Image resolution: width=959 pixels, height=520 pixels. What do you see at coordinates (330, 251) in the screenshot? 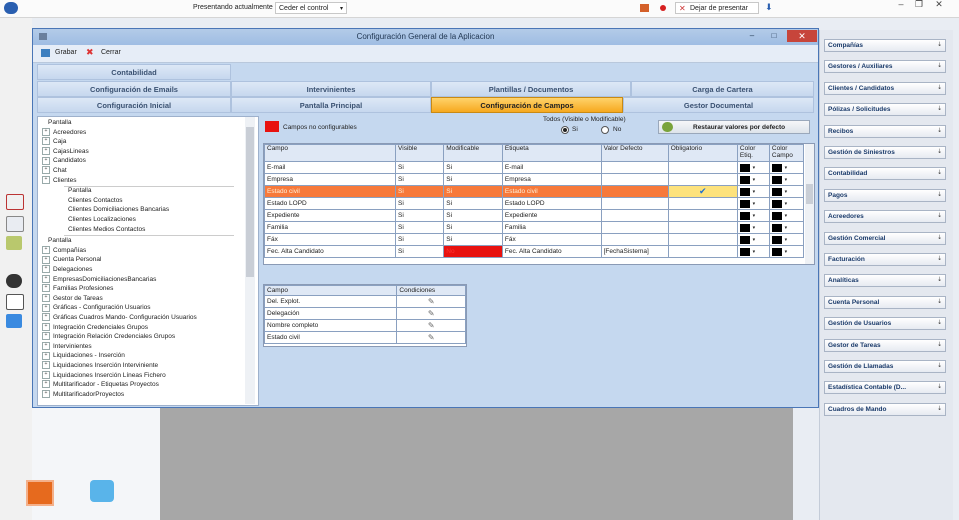
I see `cell-campo: Fec. Alta Candidato` at bounding box center [330, 251].